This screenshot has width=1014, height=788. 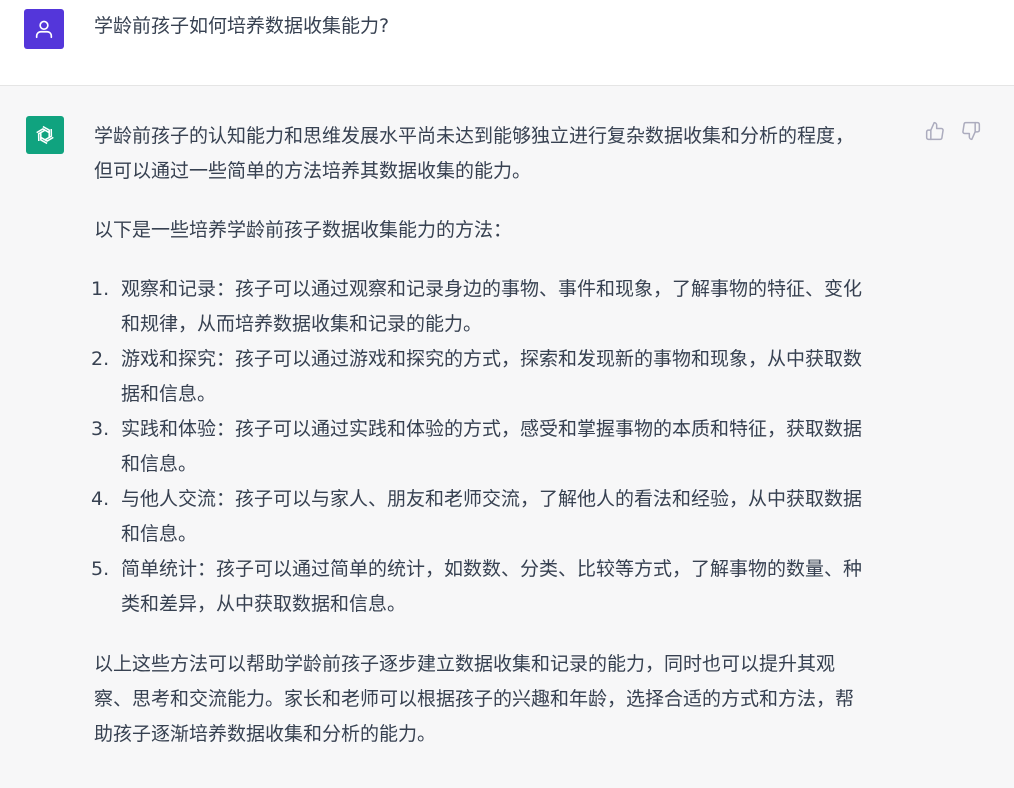 I want to click on list-item-number: 2., so click(x=100, y=359).